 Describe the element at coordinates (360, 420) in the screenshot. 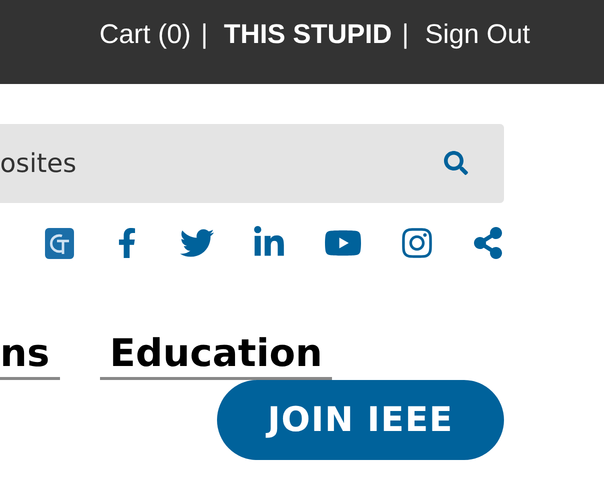

I see `join-button: JOIN IEEE` at that location.